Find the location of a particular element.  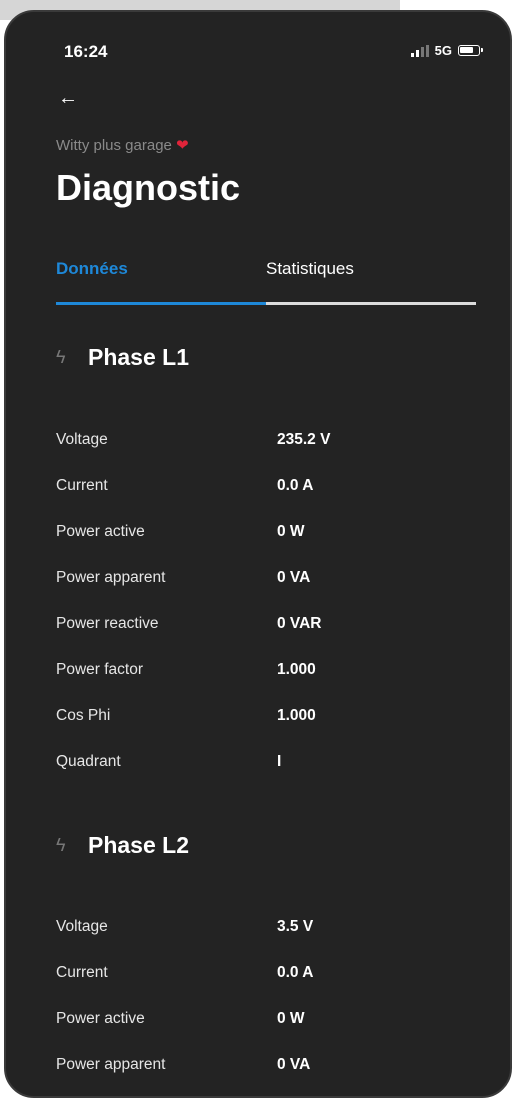

page-subtitle: Witty plus garage ❤ is located at coordinates (122, 145).